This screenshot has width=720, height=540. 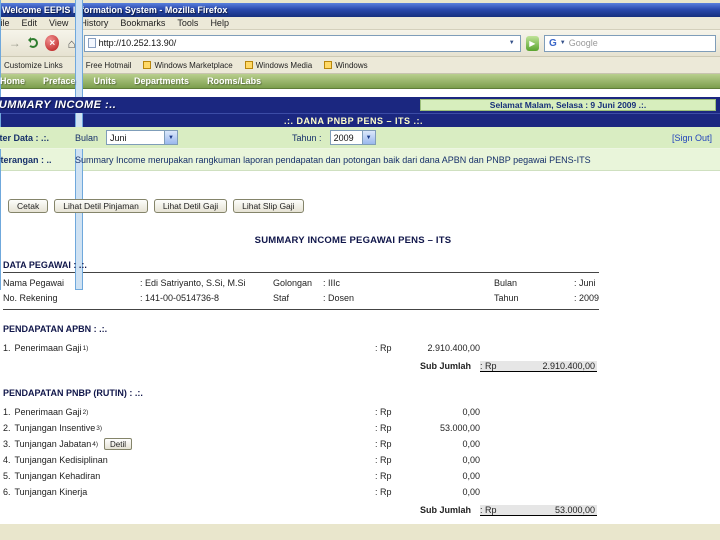 What do you see at coordinates (85, 412) in the screenshot?
I see `footnote-marker: 2)` at bounding box center [85, 412].